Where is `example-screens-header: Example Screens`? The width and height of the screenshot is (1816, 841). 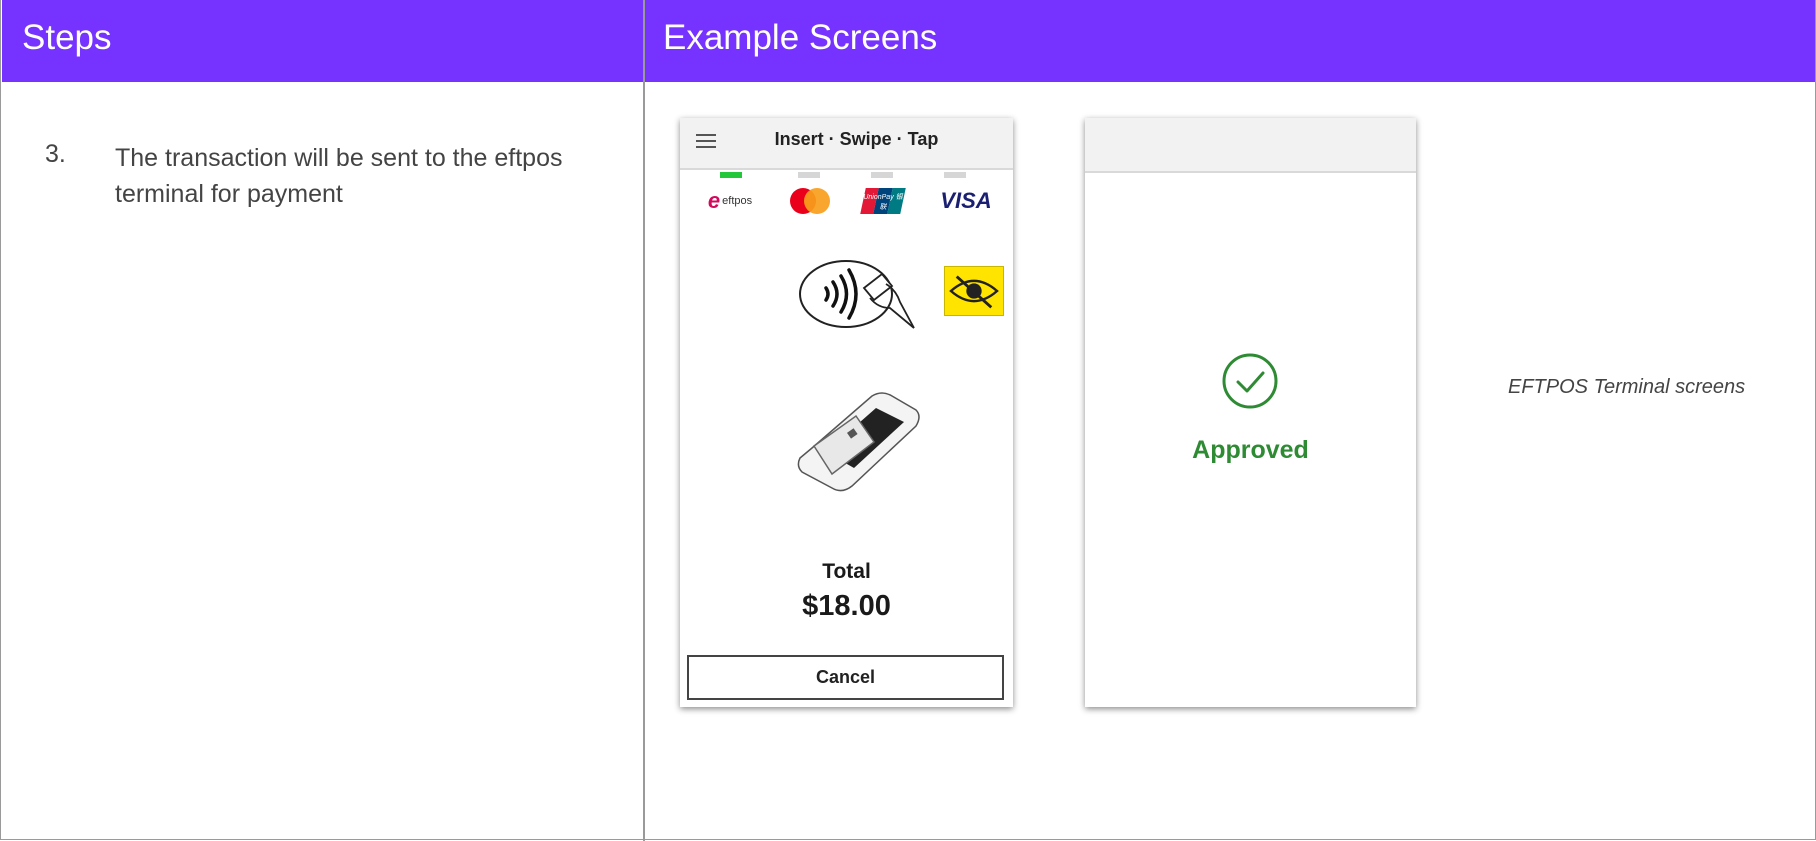 example-screens-header: Example Screens is located at coordinates (1230, 41).